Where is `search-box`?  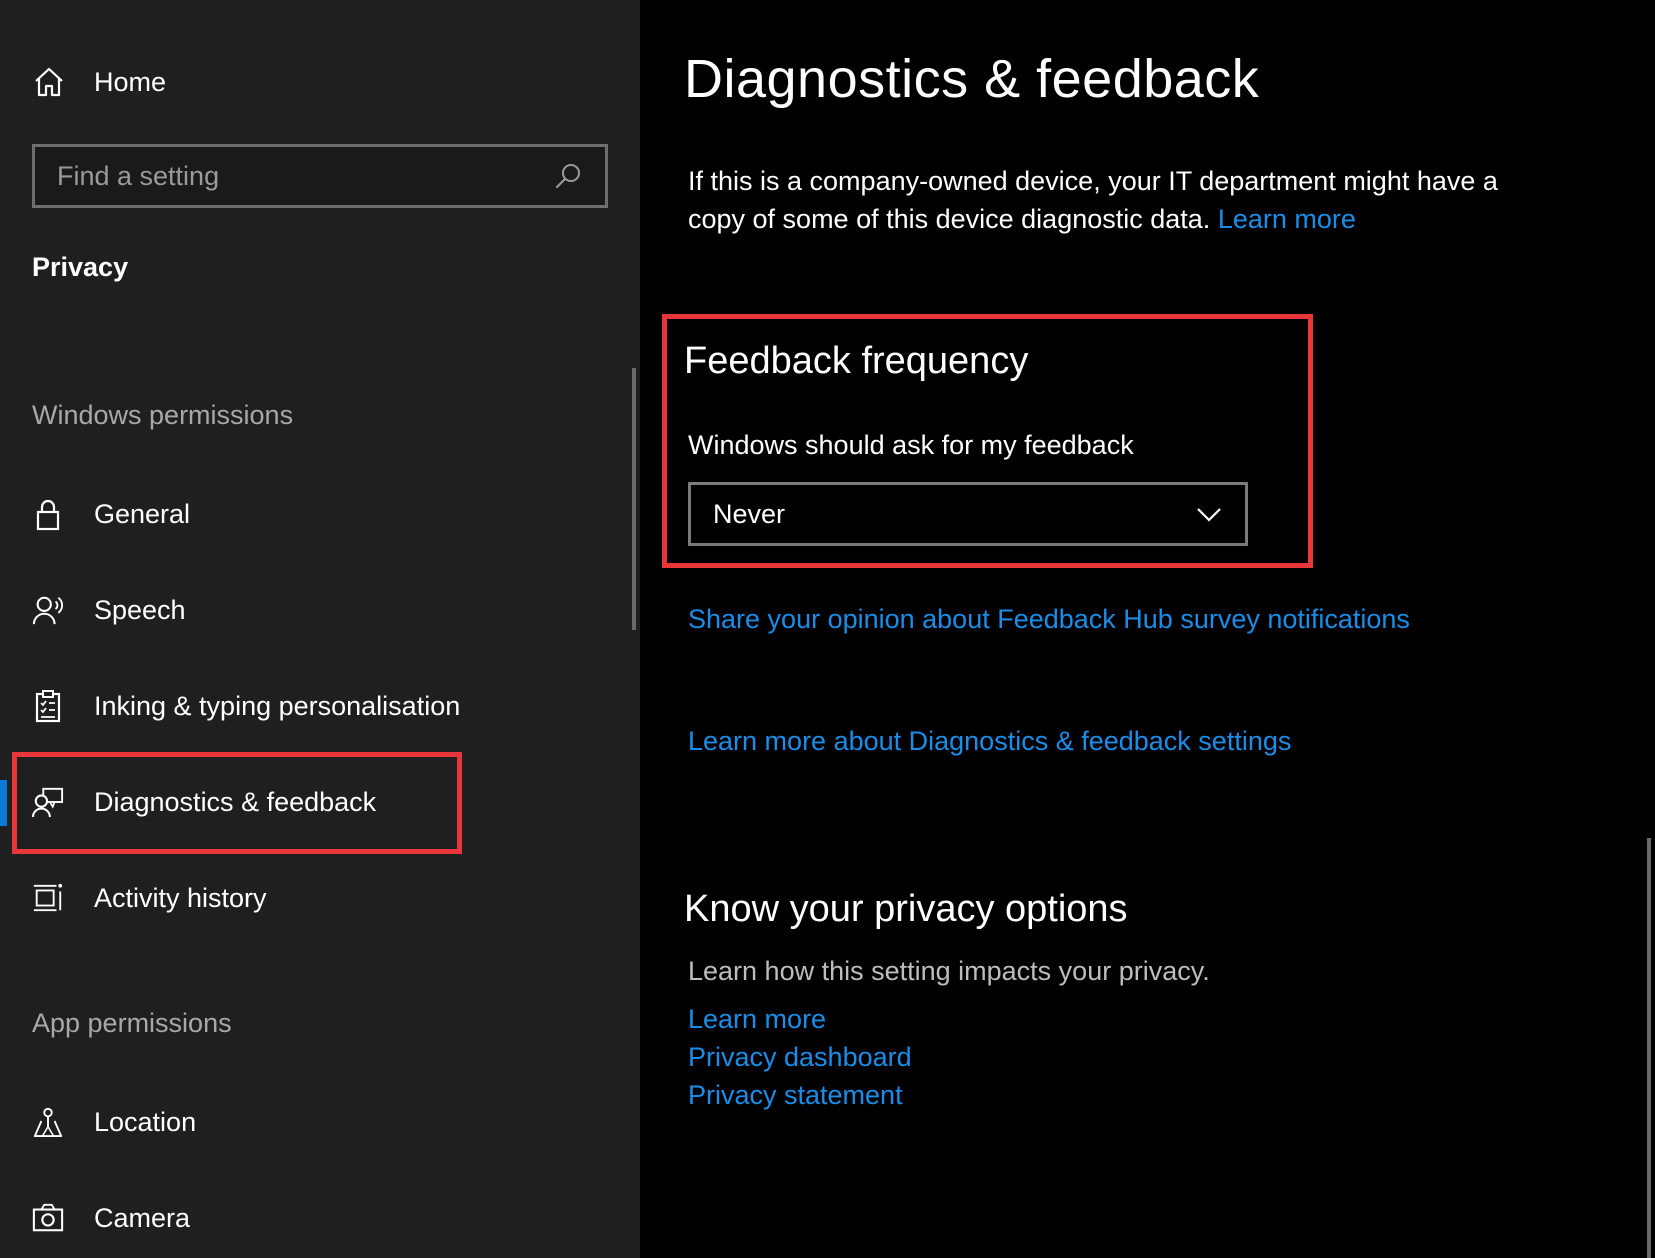 search-box is located at coordinates (320, 176).